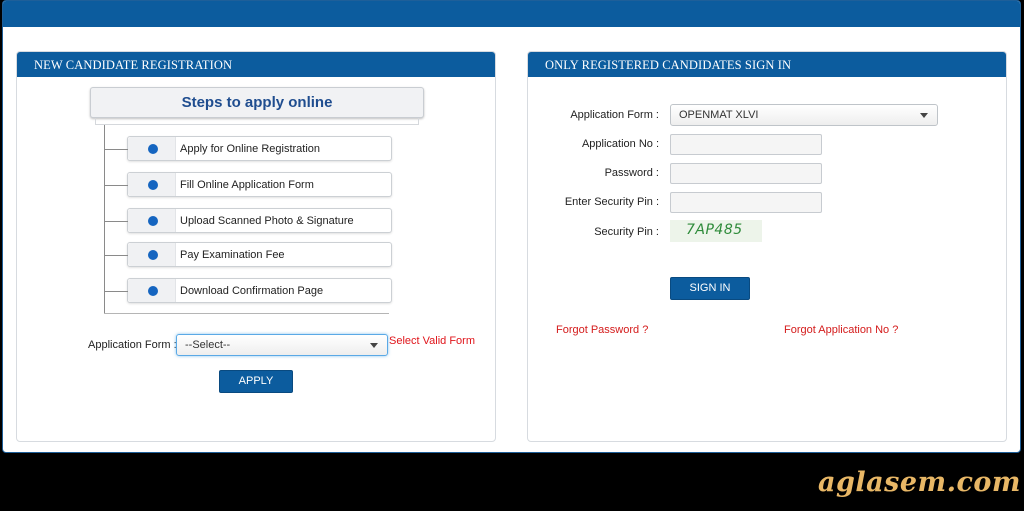 The image size is (1024, 511). I want to click on step-label: Pay Examination Fee, so click(232, 255).